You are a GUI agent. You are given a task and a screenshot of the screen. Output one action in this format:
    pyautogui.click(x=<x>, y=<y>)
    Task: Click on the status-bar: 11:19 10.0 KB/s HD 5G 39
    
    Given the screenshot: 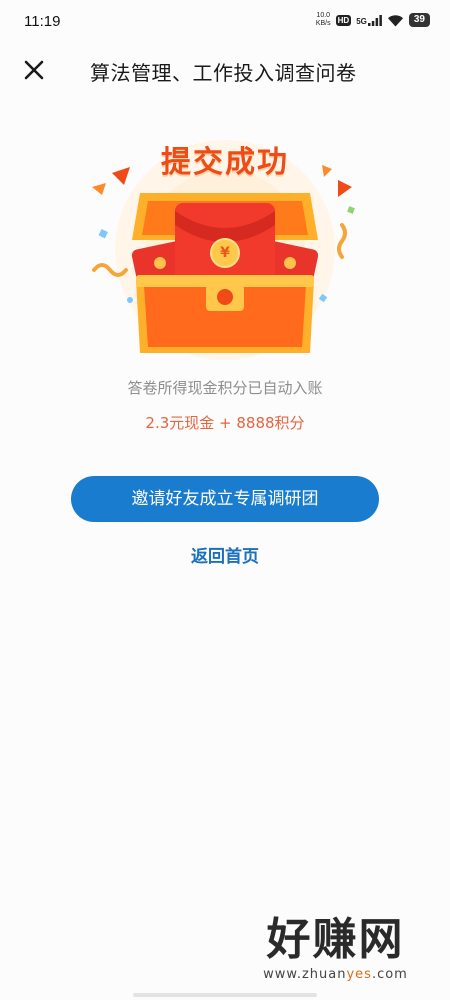 What is the action you would take?
    pyautogui.click(x=225, y=22)
    